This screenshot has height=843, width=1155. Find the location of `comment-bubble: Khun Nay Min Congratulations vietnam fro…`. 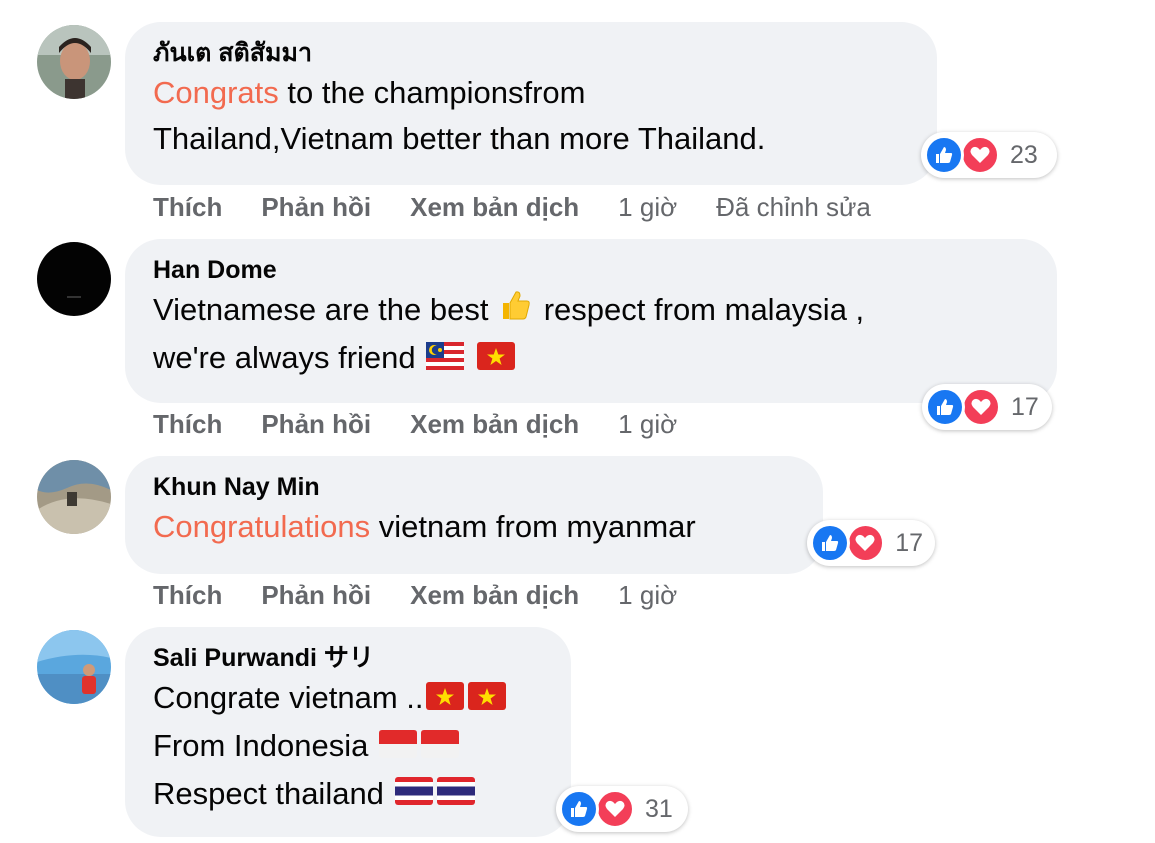

comment-bubble: Khun Nay Min Congratulations vietnam fro… is located at coordinates (474, 515).